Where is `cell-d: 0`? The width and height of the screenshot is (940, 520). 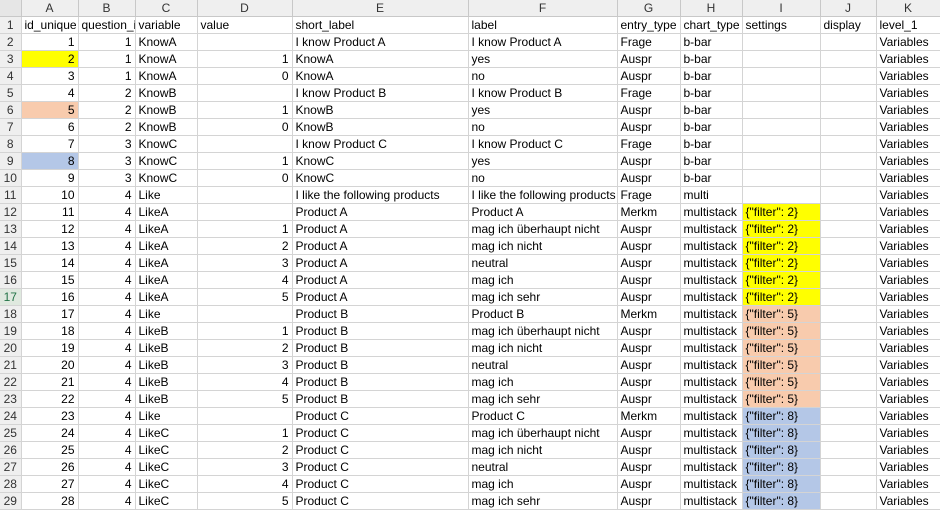 cell-d: 0 is located at coordinates (245, 76).